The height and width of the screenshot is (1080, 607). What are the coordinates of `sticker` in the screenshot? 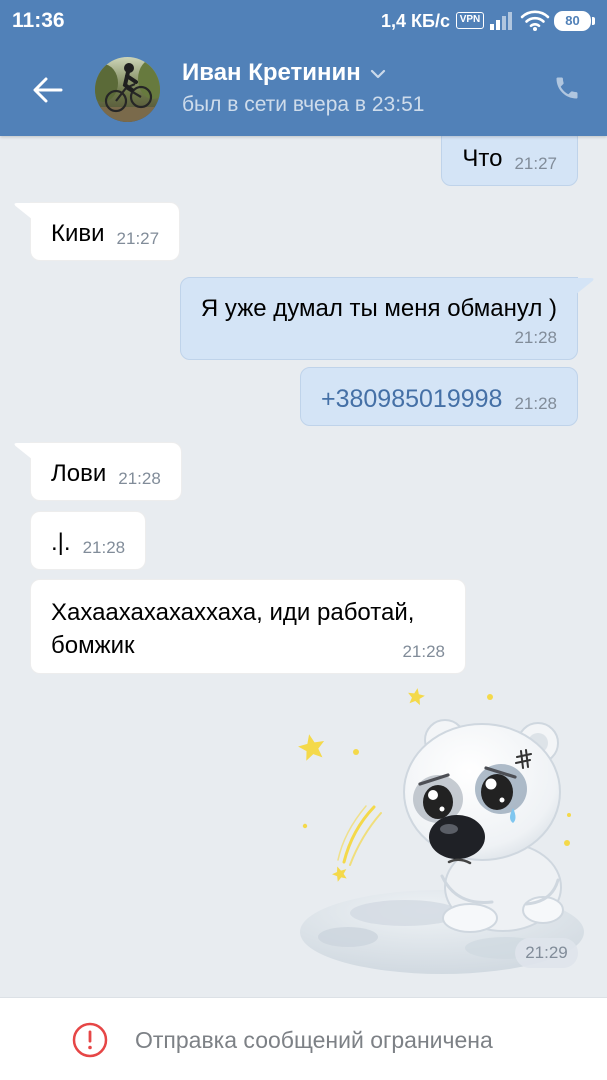 It's located at (440, 830).